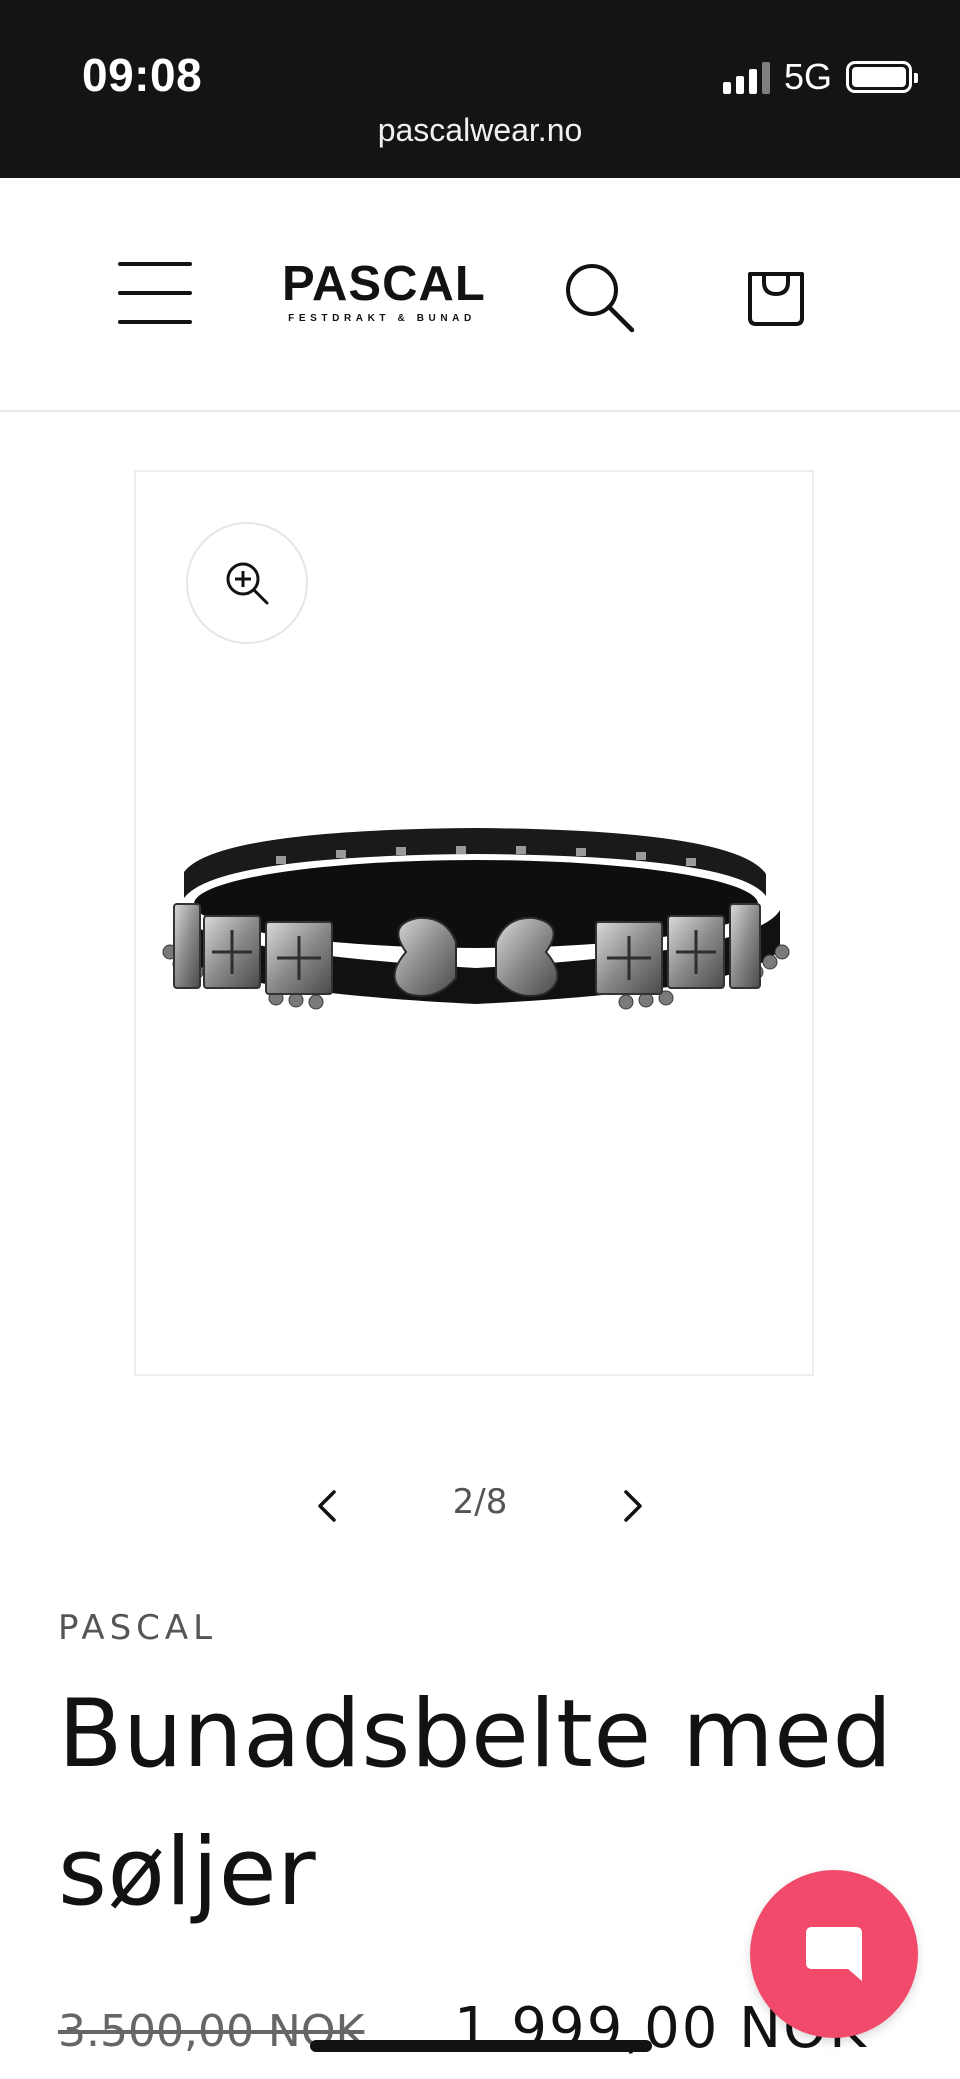 Image resolution: width=960 pixels, height=2079 pixels. Describe the element at coordinates (155, 293) in the screenshot. I see `menu-icon` at that location.